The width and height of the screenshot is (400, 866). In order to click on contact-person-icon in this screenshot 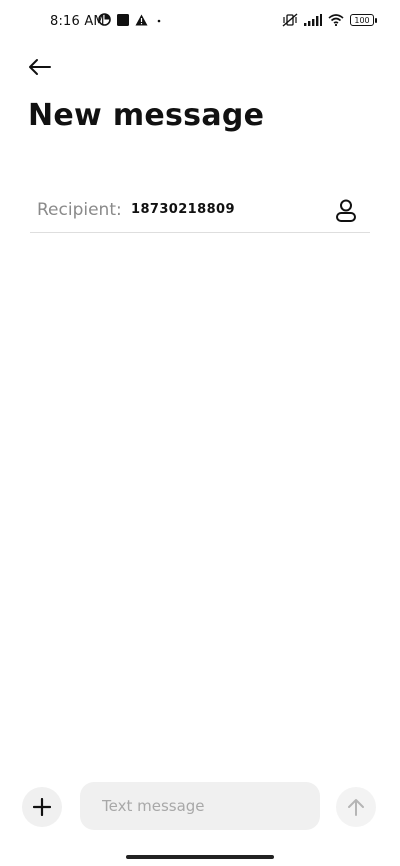, I will do `click(346, 210)`.